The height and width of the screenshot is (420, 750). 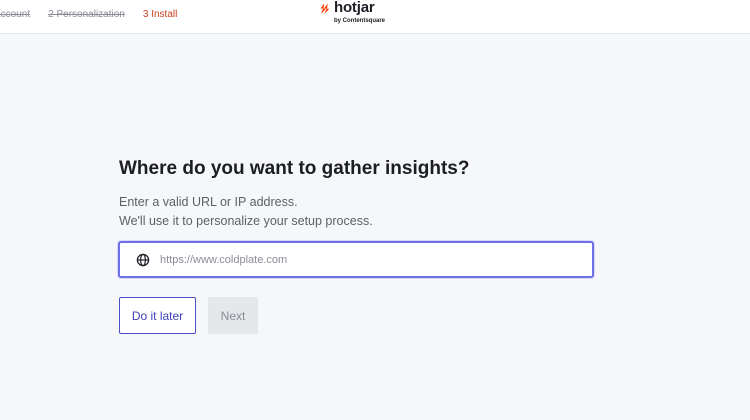 I want to click on url-field, so click(x=356, y=259).